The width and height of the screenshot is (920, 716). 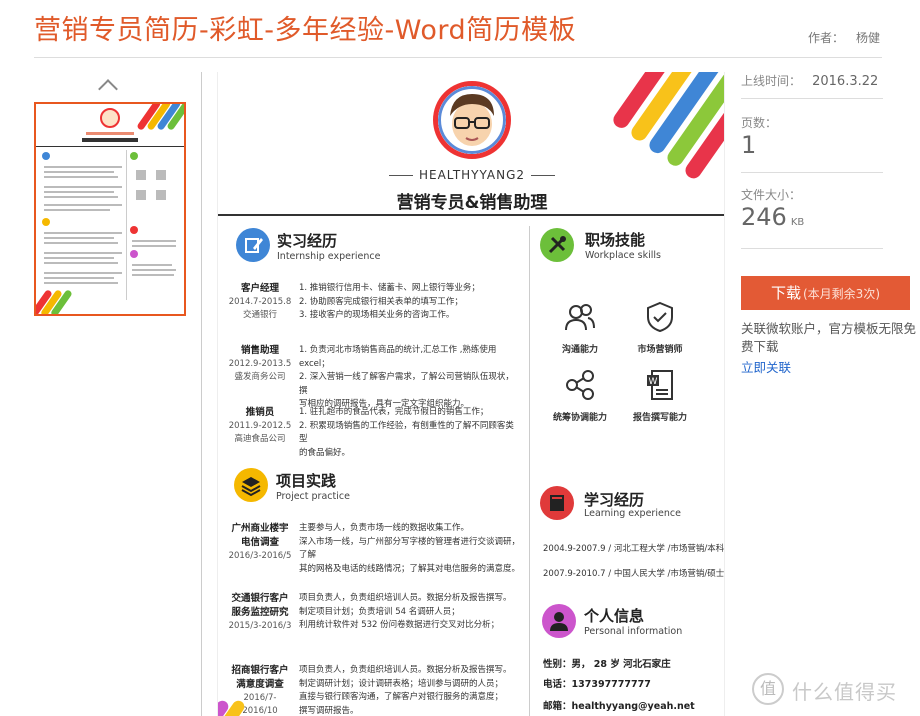 What do you see at coordinates (399, 625) in the screenshot?
I see `description-line: 利用统计软件对 532 份问卷数据进行交叉对比分析；` at bounding box center [399, 625].